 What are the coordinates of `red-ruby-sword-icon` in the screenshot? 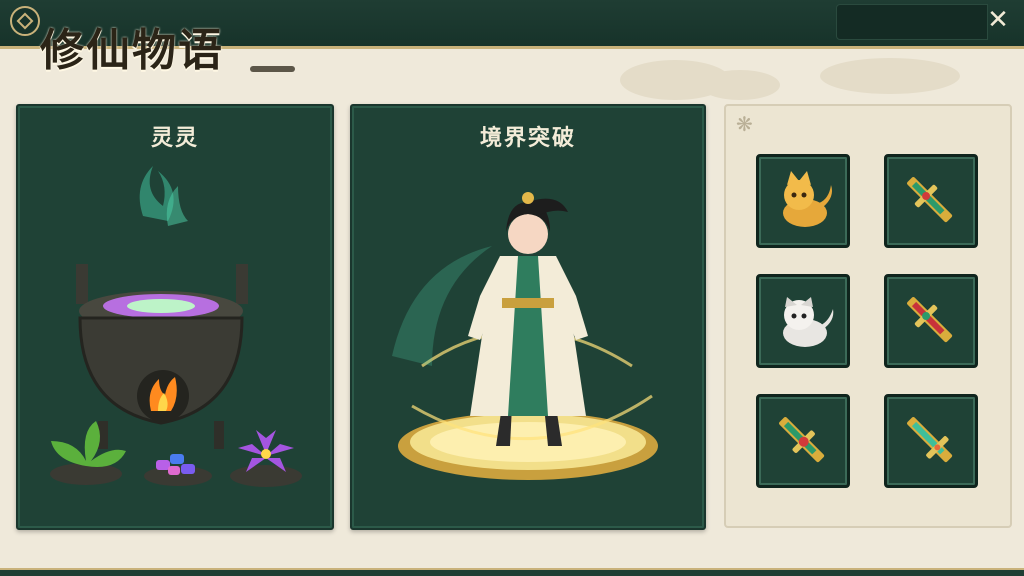 It's located at (930, 320).